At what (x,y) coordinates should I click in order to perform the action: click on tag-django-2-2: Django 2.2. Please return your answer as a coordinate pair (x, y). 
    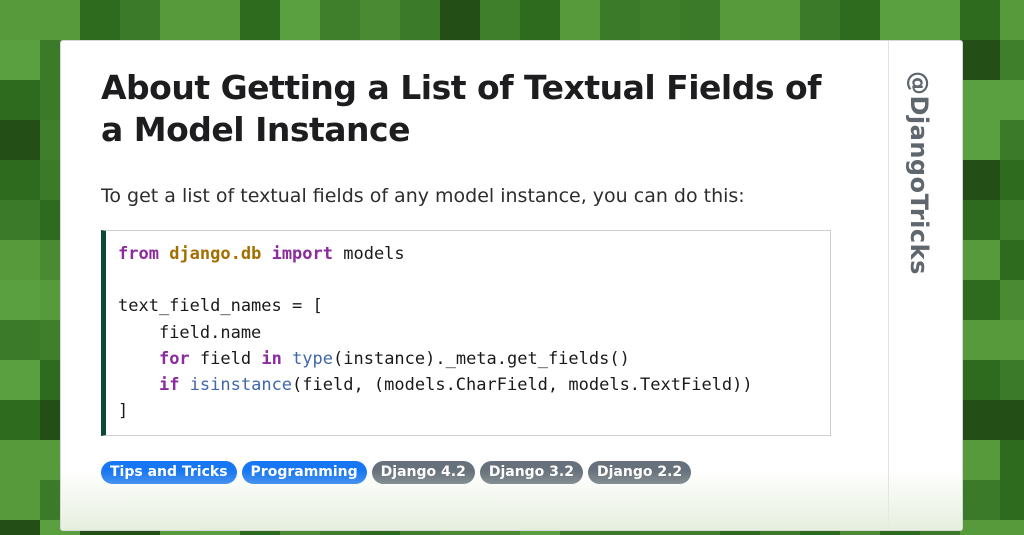
    Looking at the image, I should click on (639, 472).